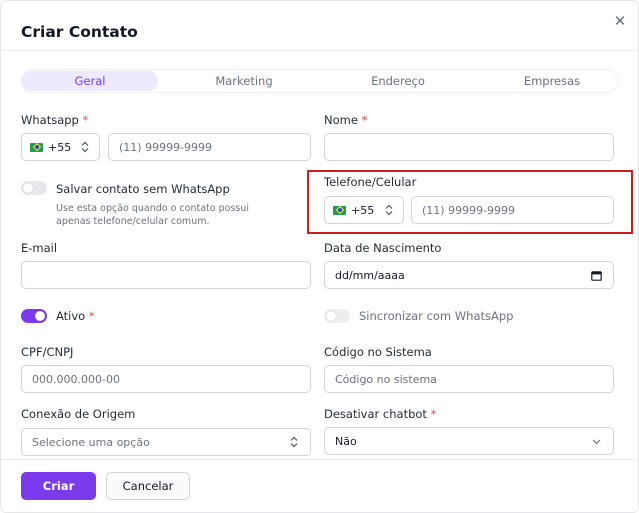 This screenshot has width=639, height=513. What do you see at coordinates (320, 50) in the screenshot?
I see `header-divider` at bounding box center [320, 50].